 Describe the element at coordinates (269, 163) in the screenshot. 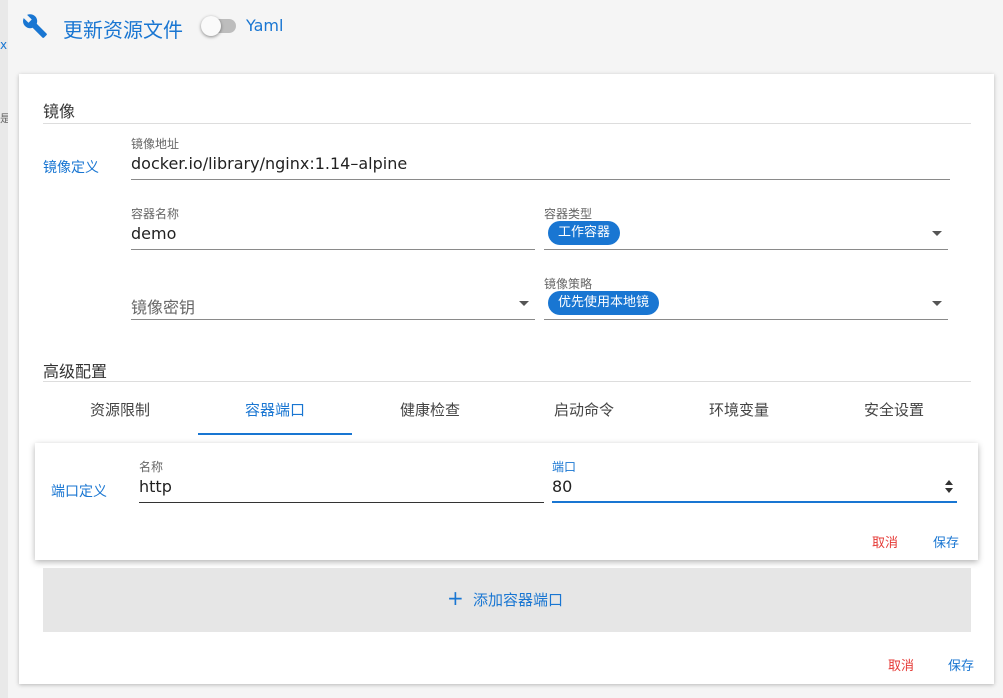

I see `image-address-input: docker.io/library/nginx:1.14–alpine` at that location.